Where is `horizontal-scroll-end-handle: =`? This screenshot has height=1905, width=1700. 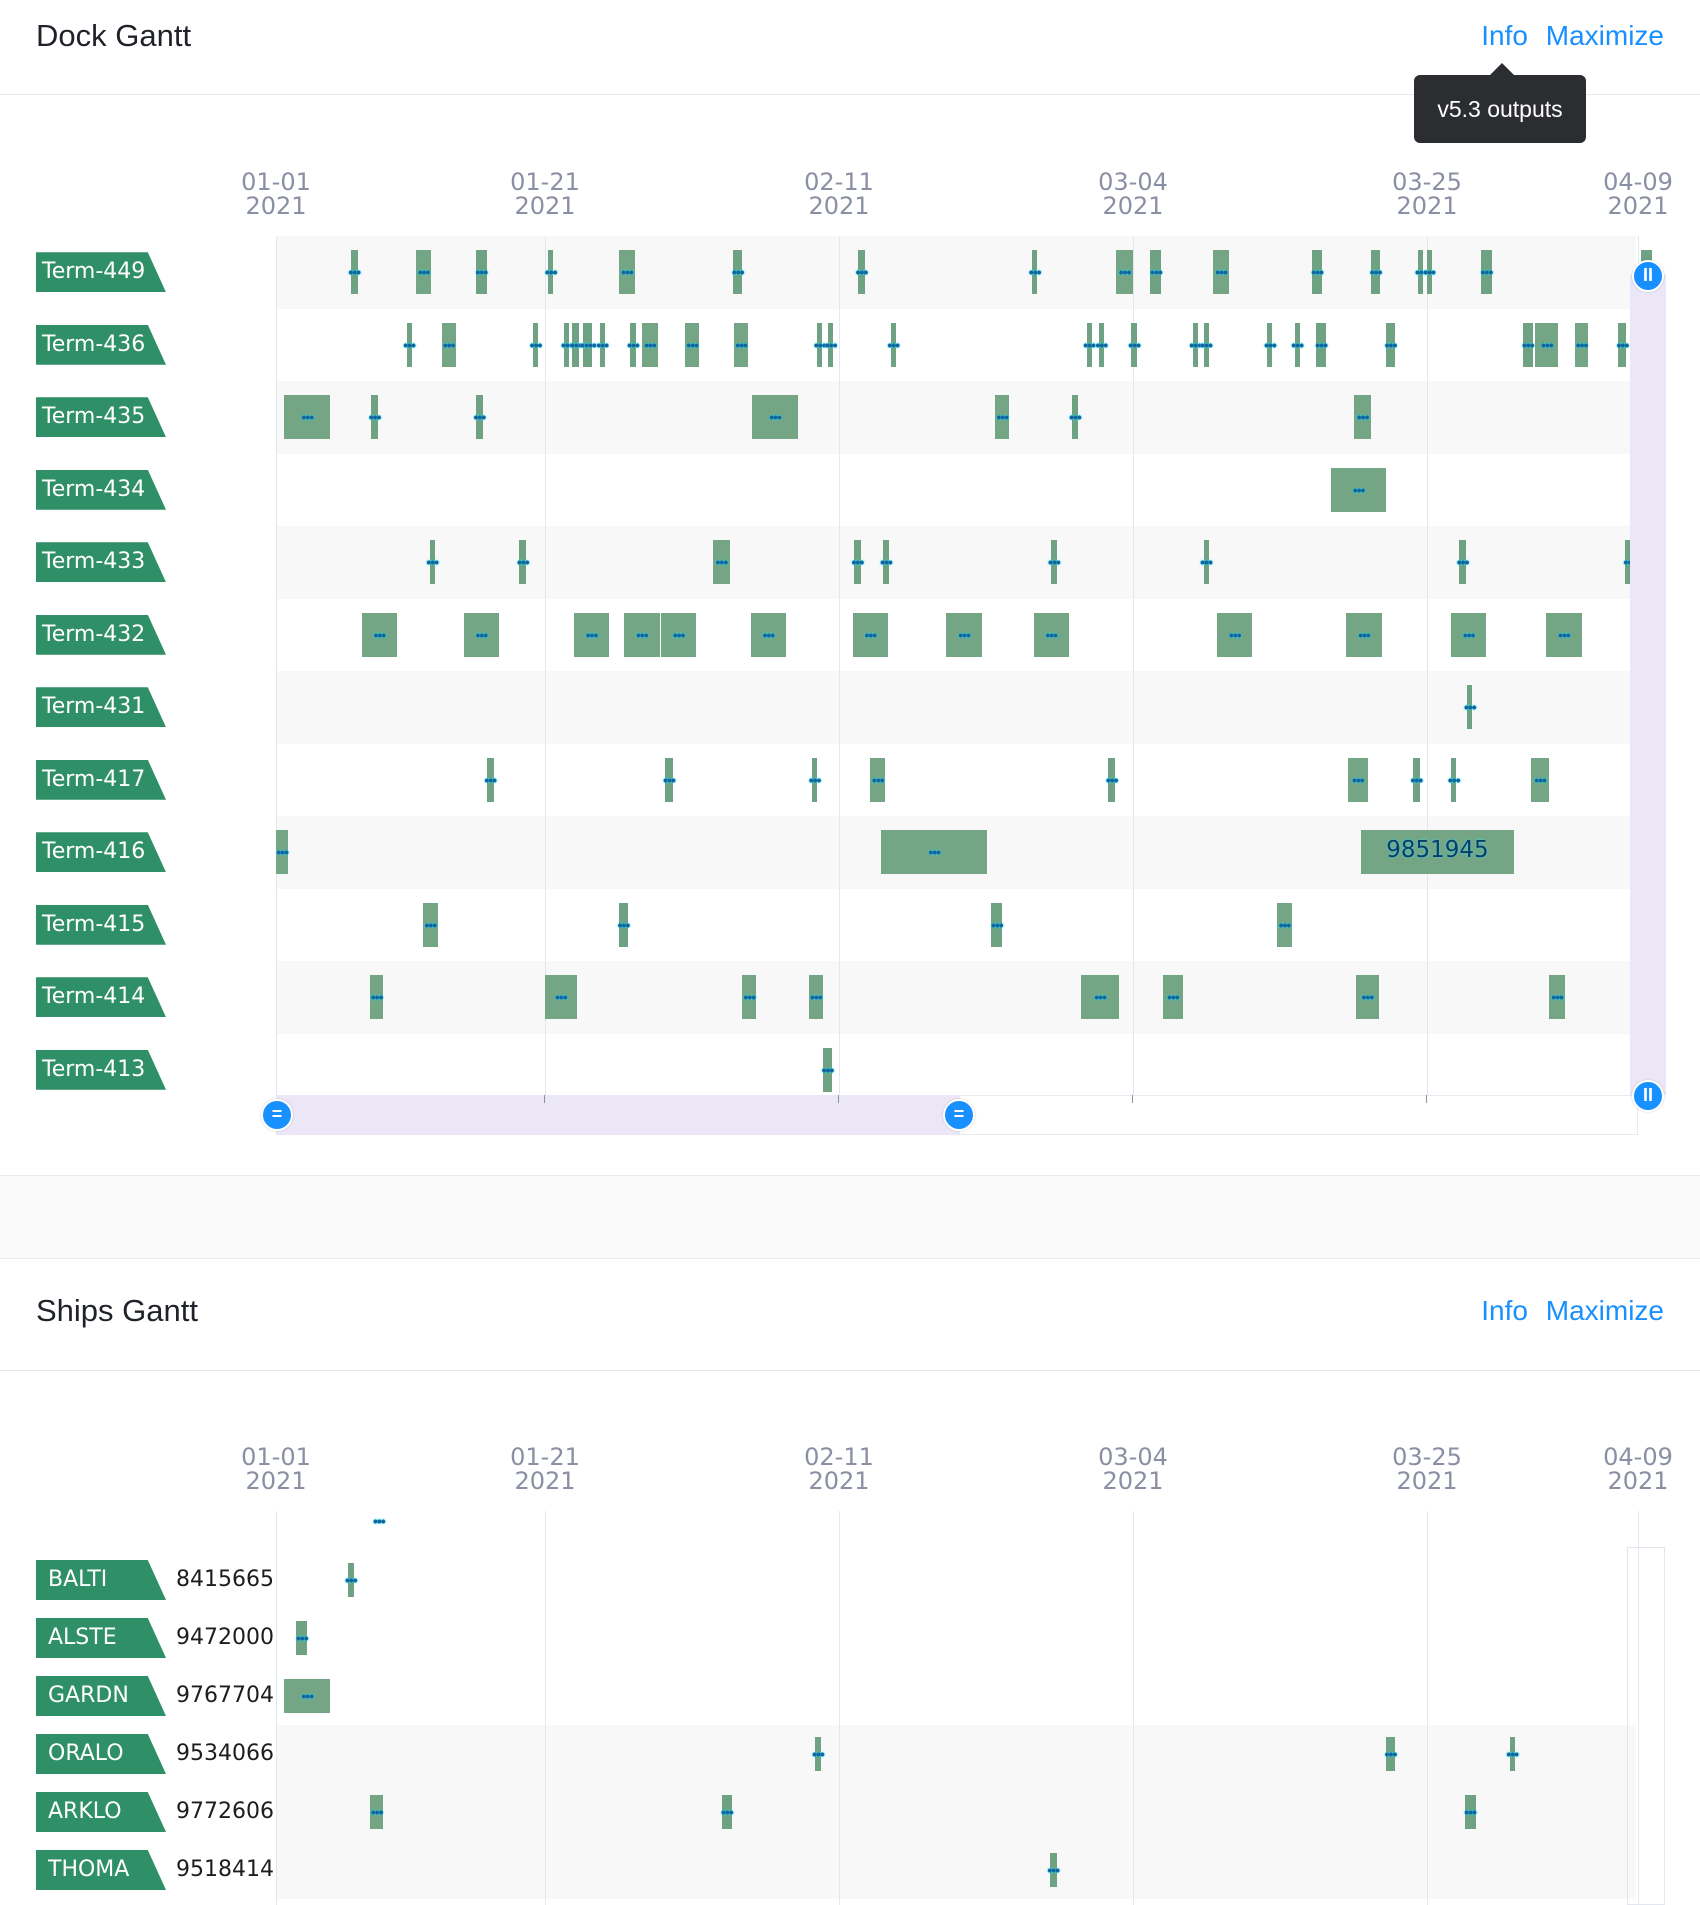 horizontal-scroll-end-handle: = is located at coordinates (959, 1115).